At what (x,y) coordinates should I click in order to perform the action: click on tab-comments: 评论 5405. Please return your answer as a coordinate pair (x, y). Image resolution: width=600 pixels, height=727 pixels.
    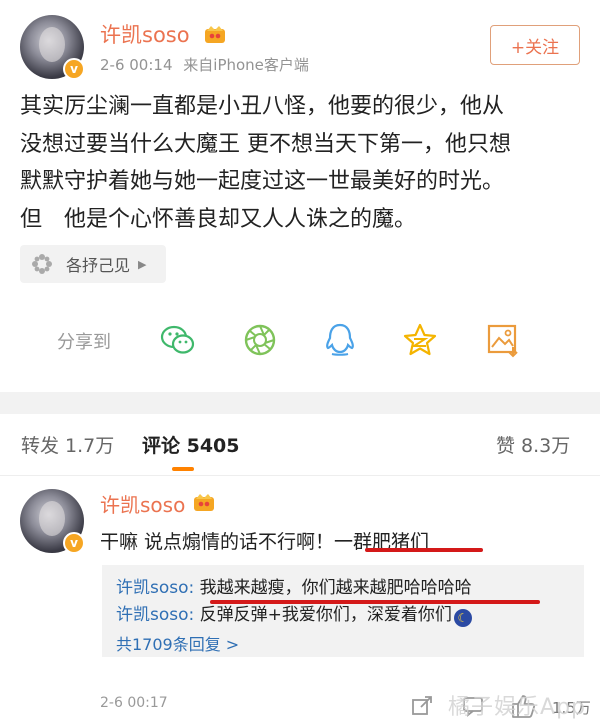
    Looking at the image, I should click on (191, 444).